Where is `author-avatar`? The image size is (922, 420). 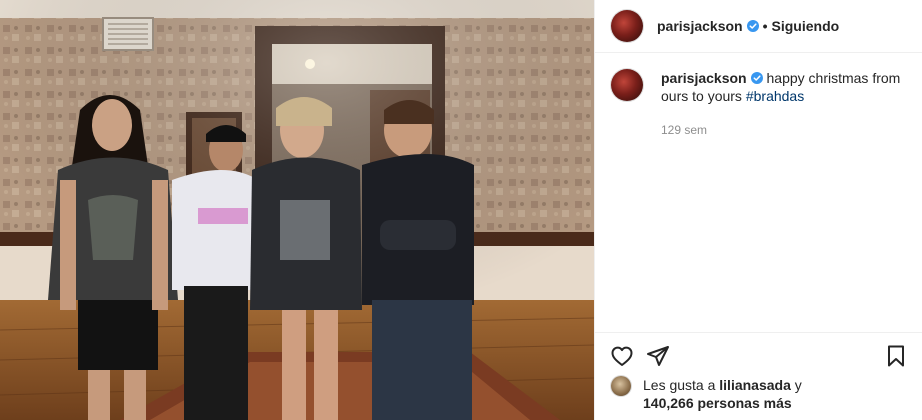
author-avatar is located at coordinates (627, 26).